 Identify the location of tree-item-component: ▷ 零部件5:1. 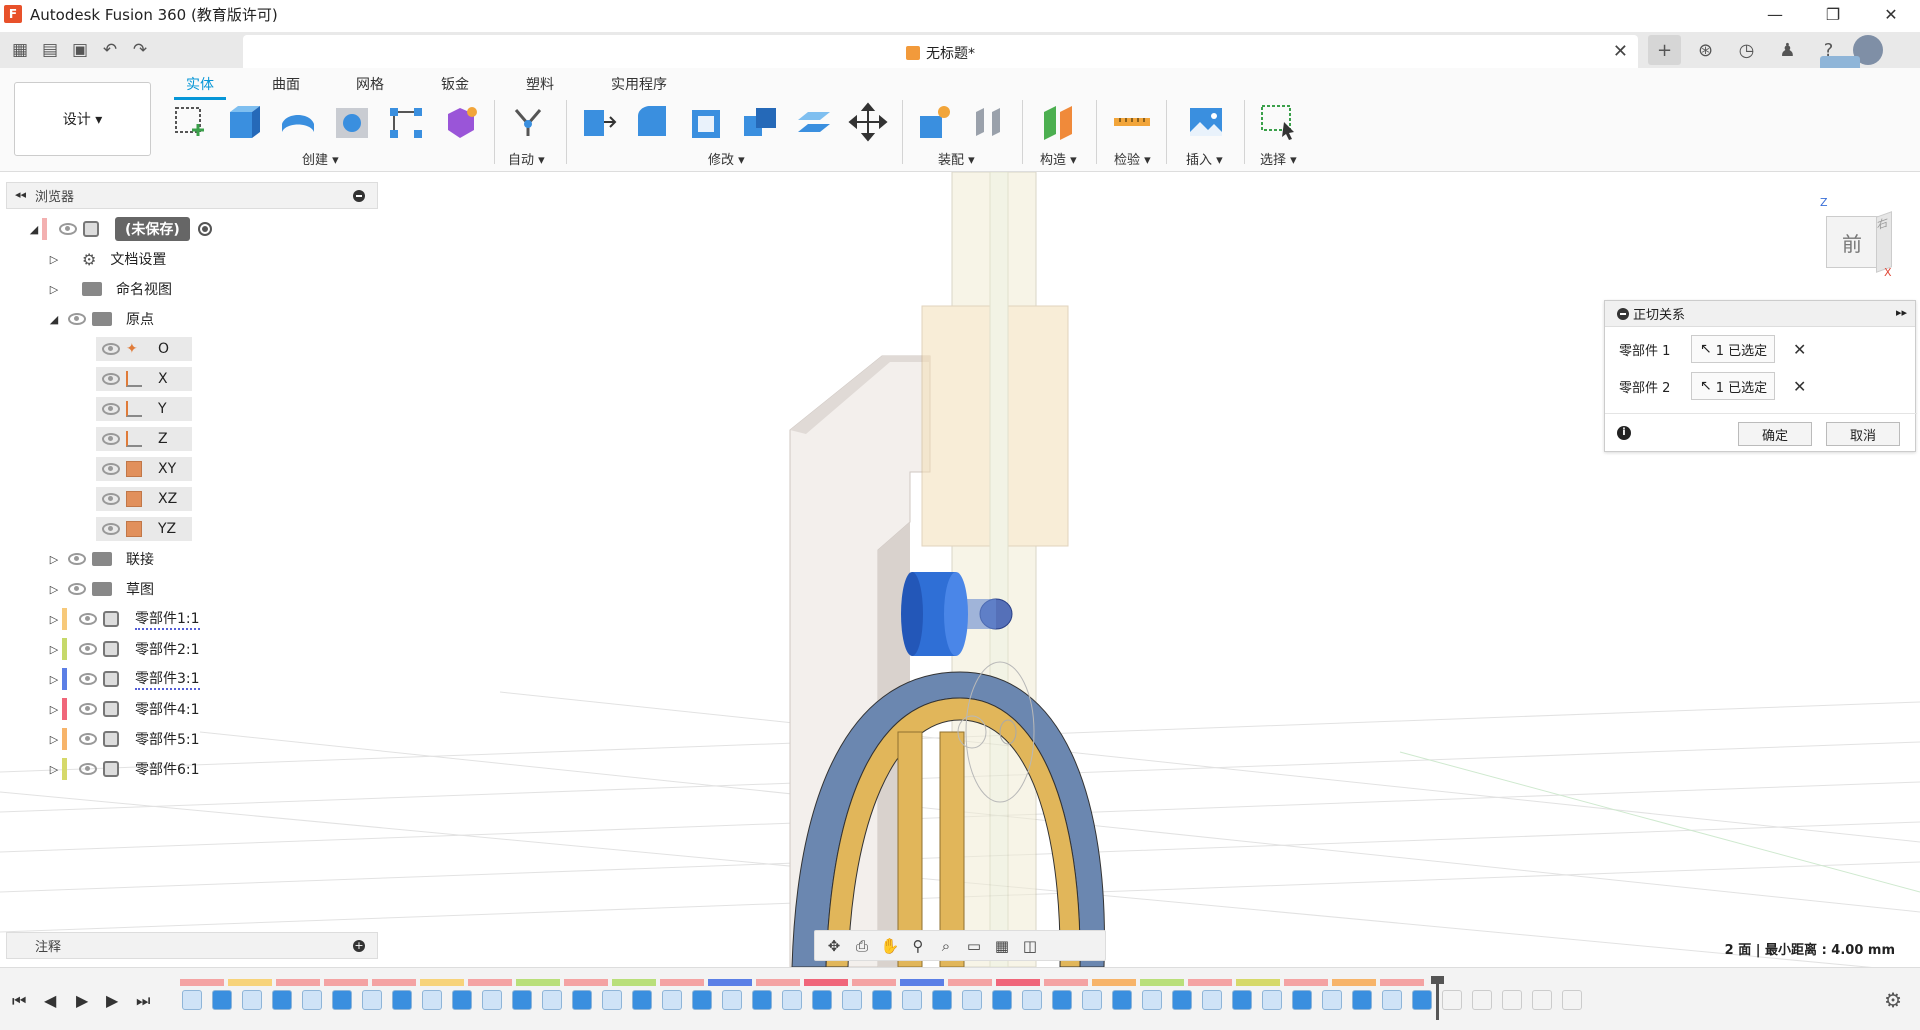
(123, 739).